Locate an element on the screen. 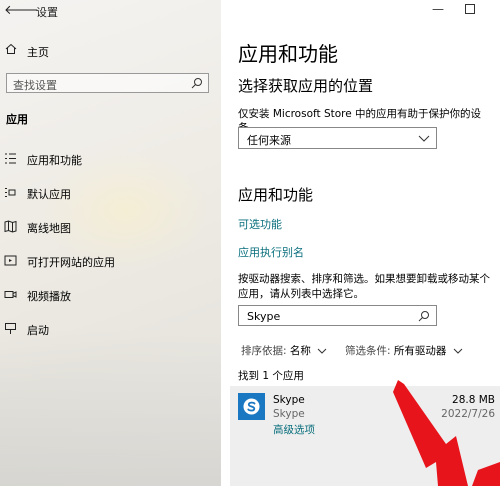 The height and width of the screenshot is (486, 500). settings-search-input: 查找设置 is located at coordinates (107, 83).